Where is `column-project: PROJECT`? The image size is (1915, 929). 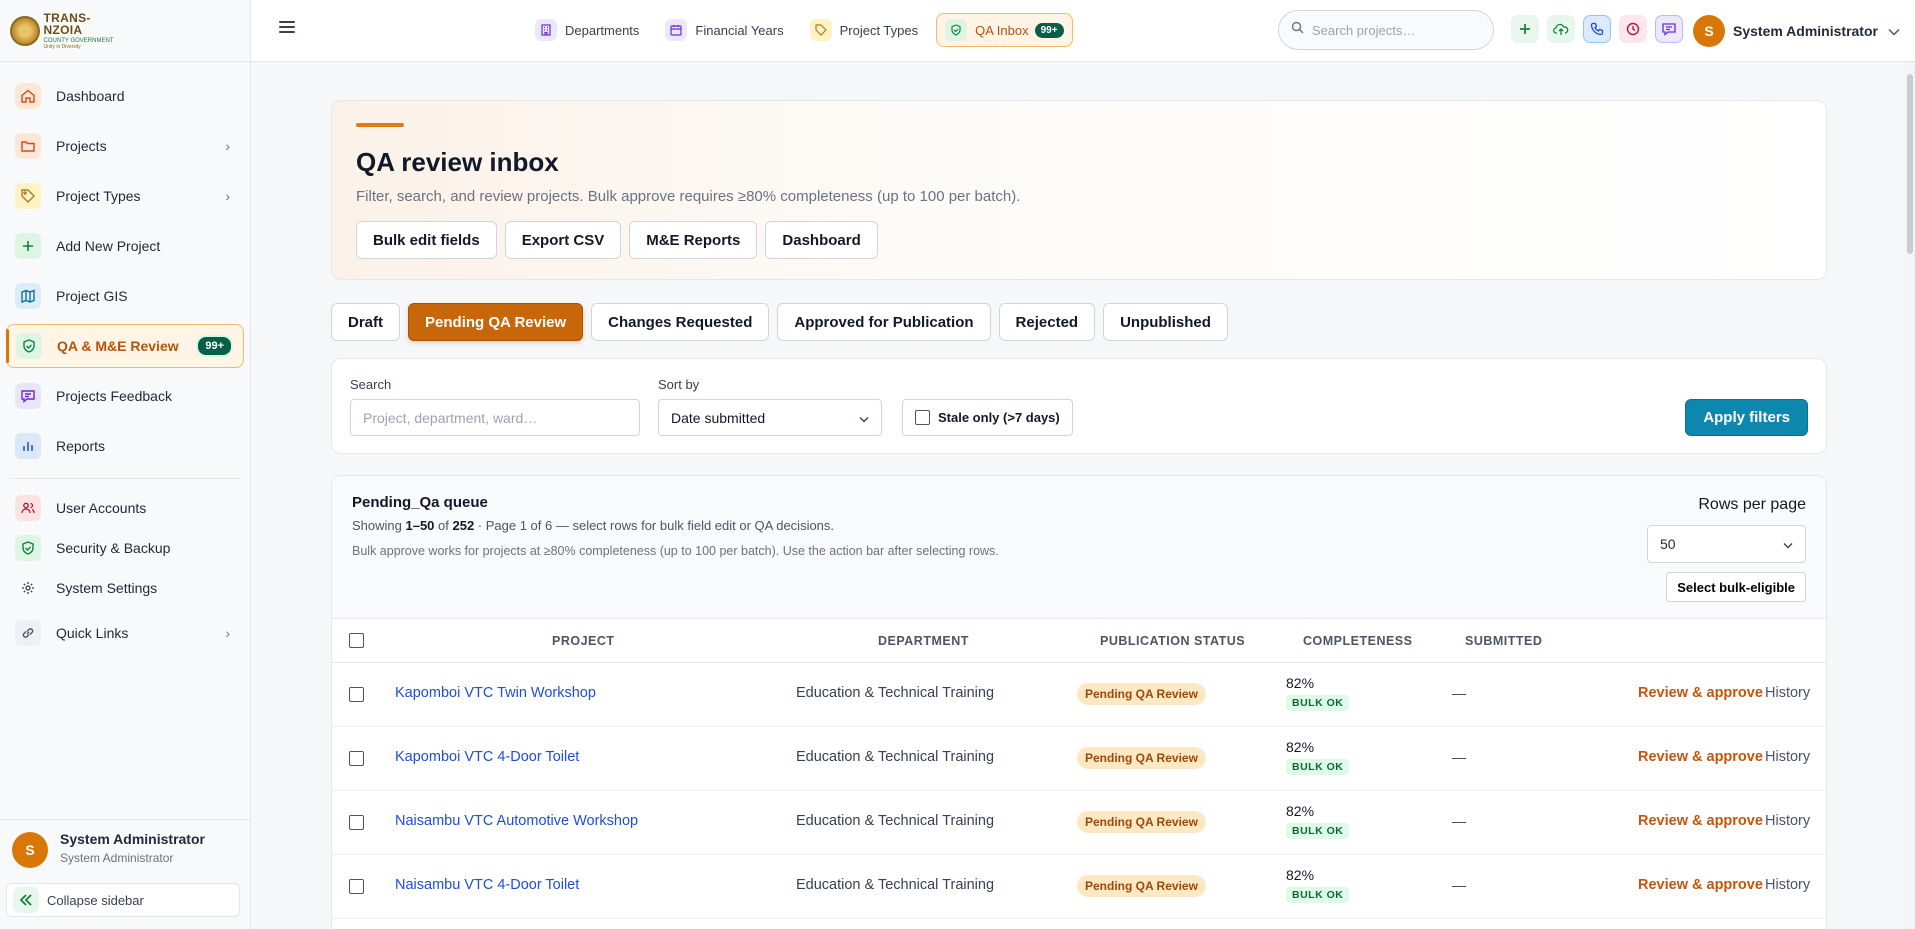 column-project: PROJECT is located at coordinates (583, 641).